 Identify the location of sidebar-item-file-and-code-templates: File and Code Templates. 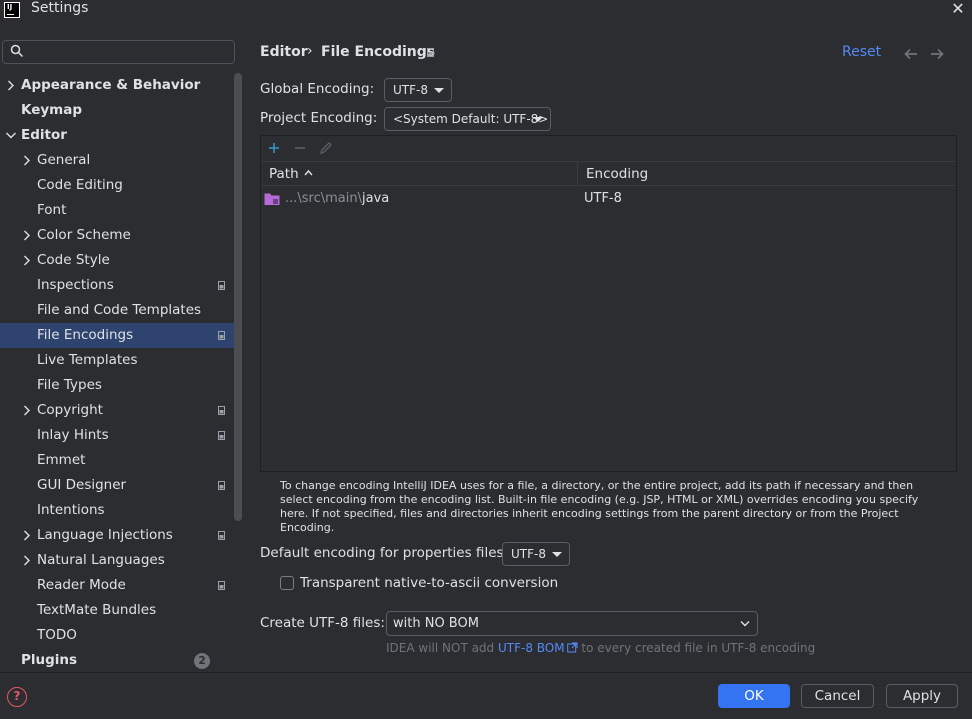
(121, 310).